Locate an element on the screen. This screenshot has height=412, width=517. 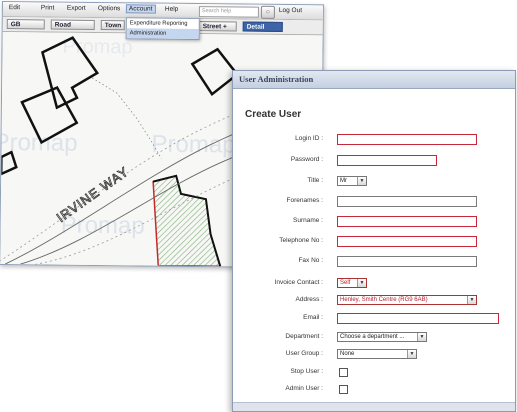
scale-street-button: Street + is located at coordinates (217, 26).